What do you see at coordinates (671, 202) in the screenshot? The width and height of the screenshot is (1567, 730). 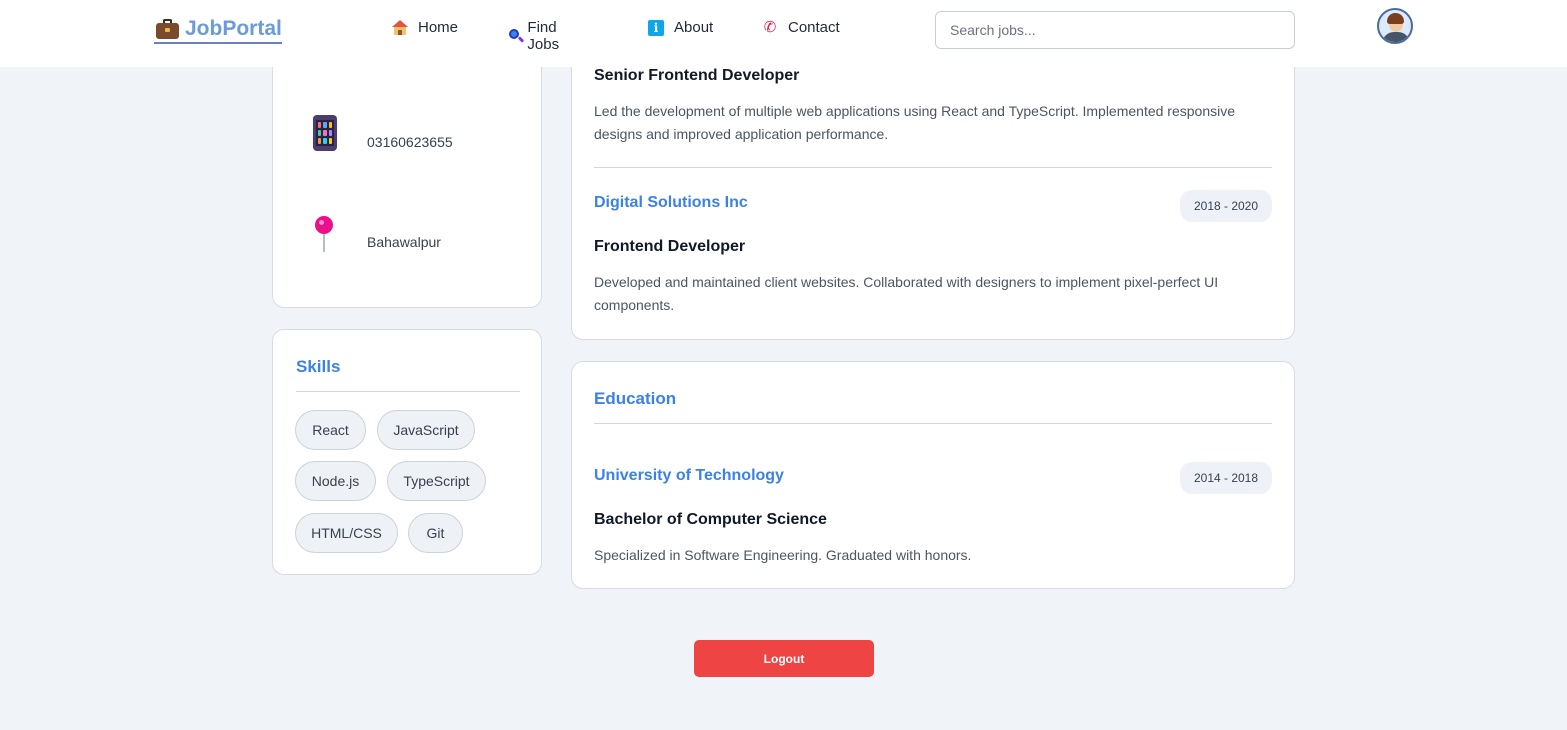 I see `company-name: Digital Solutions Inc` at bounding box center [671, 202].